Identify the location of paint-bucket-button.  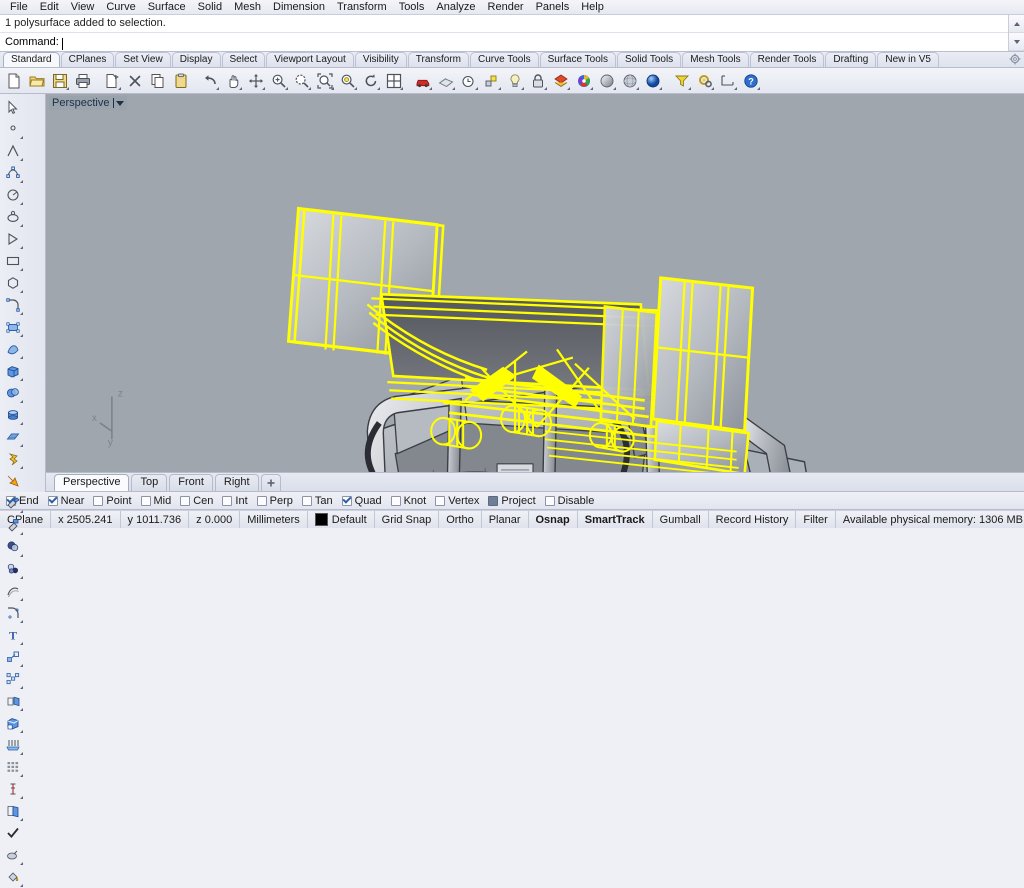
(12, 877).